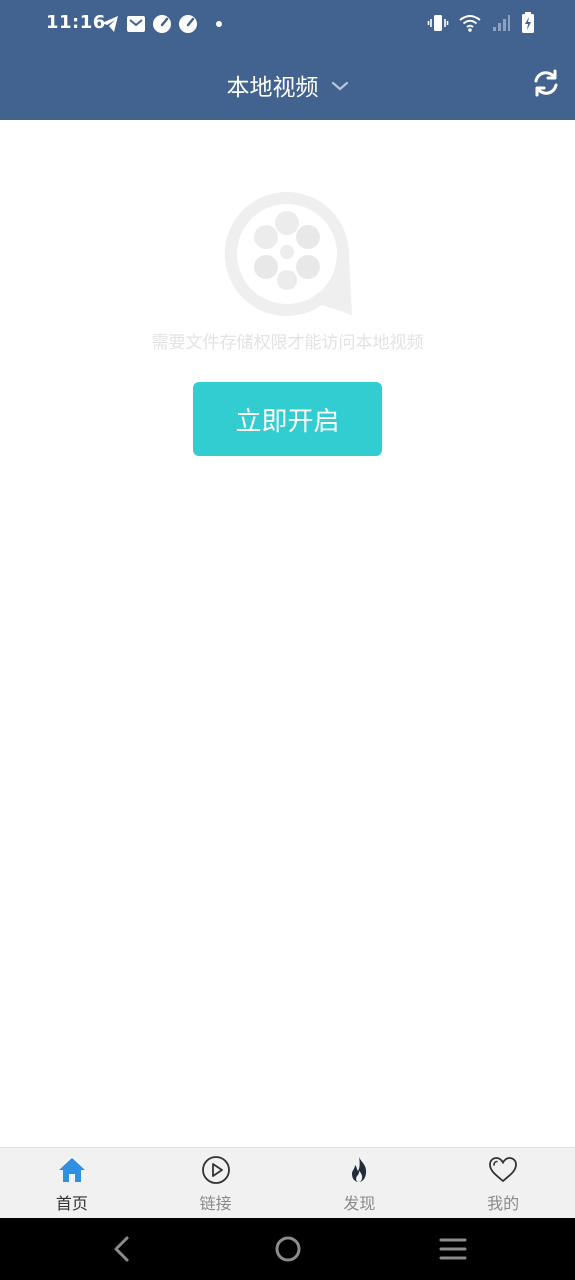 This screenshot has width=575, height=1280. I want to click on heart-icon, so click(503, 1170).